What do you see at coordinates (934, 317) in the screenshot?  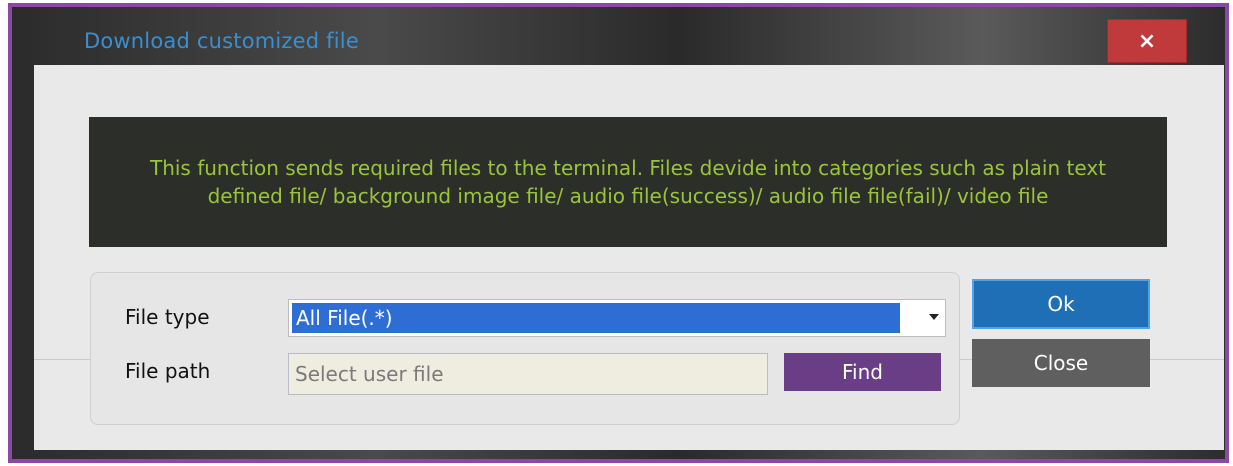 I see `chevron-down-icon` at bounding box center [934, 317].